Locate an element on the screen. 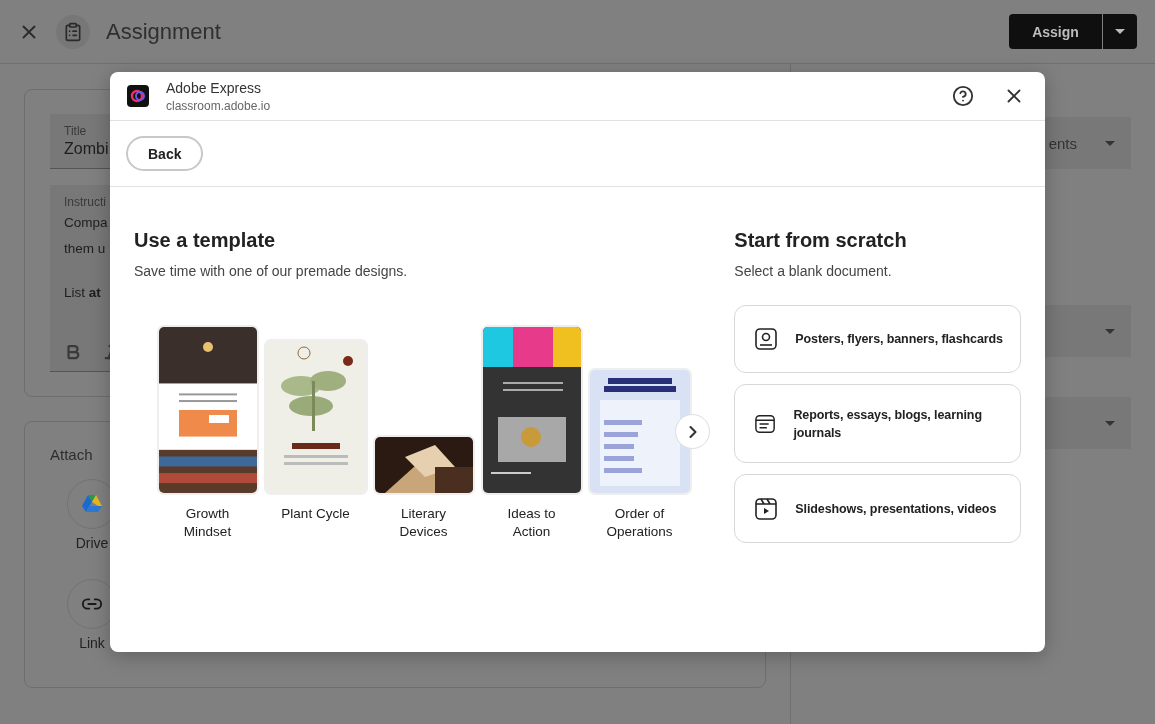  assign-options-button is located at coordinates (1120, 31).